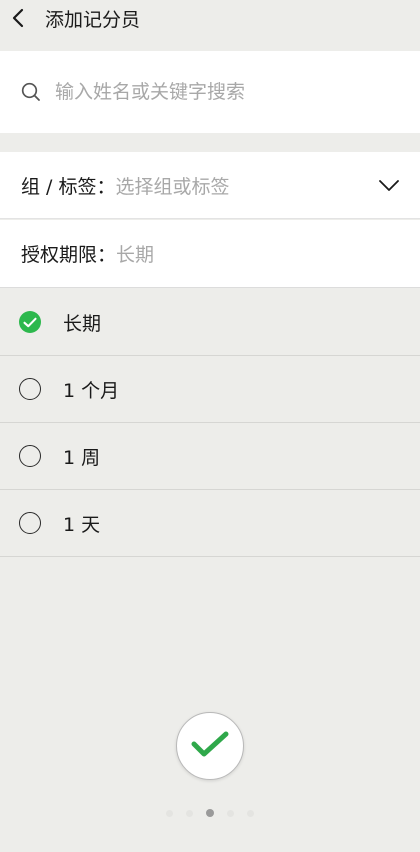 The image size is (420, 852). What do you see at coordinates (22, 18) in the screenshot?
I see `back-arrow-icon` at bounding box center [22, 18].